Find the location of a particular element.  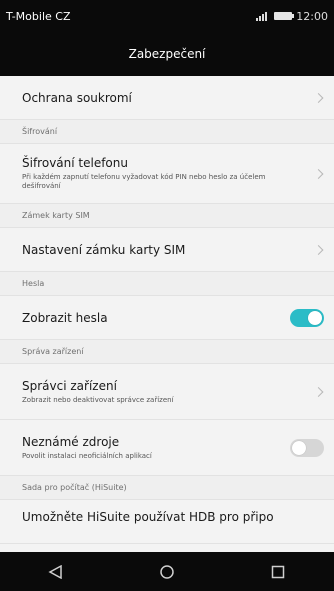

sim-lock-title: Nastavení zámku karty SIM is located at coordinates (104, 249).